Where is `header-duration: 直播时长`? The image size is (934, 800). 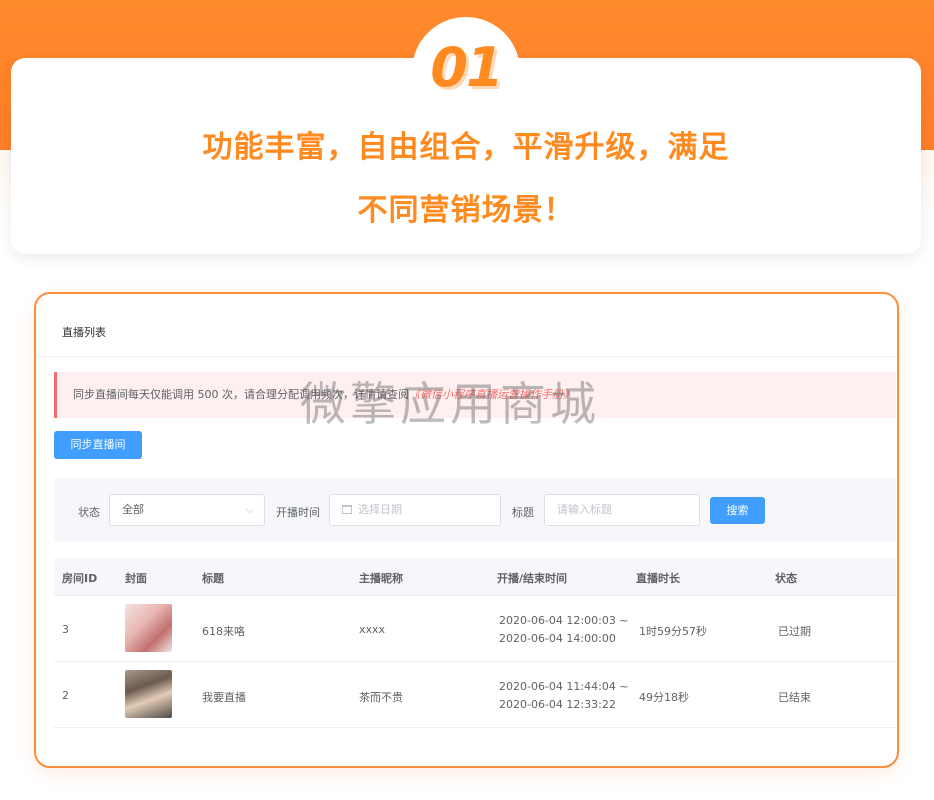
header-duration: 直播时长 is located at coordinates (658, 578).